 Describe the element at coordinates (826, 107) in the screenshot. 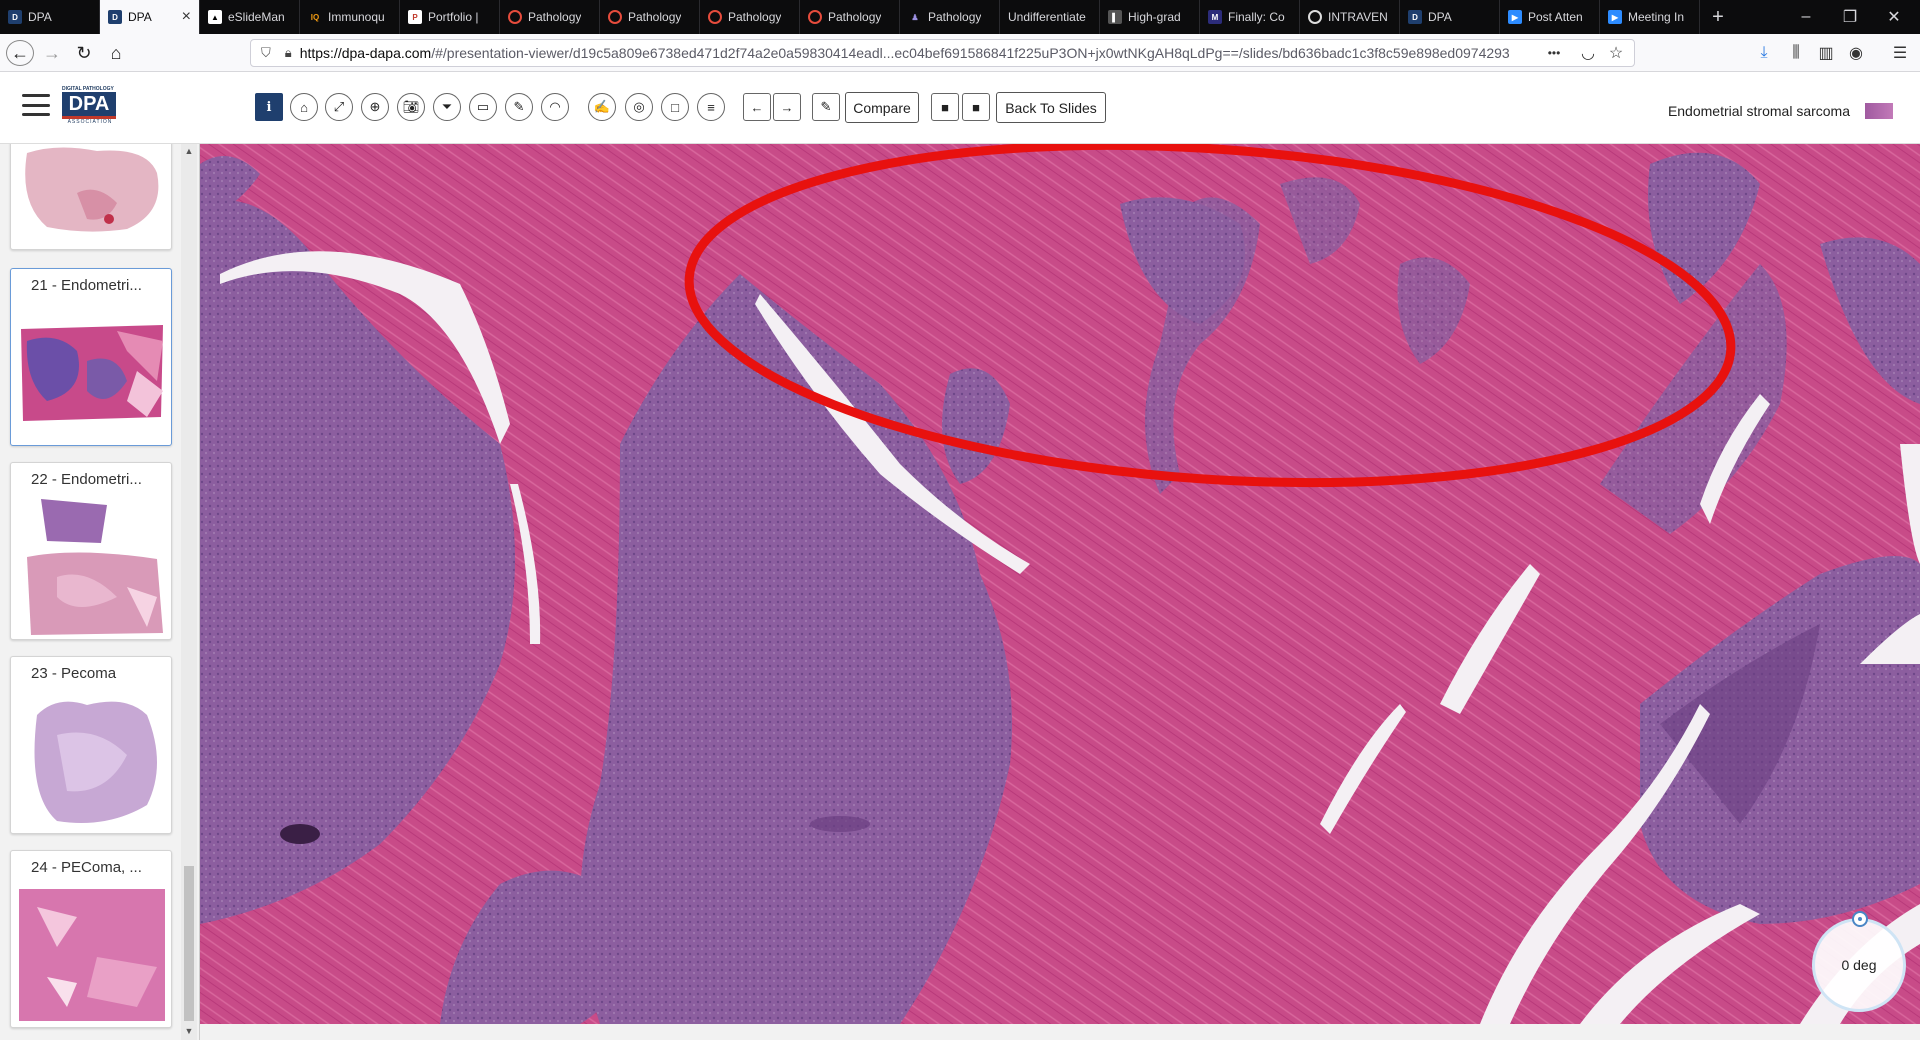

I see `attachment-icon: ✎` at that location.